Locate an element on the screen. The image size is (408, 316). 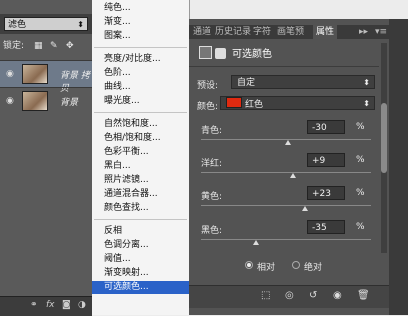
properties-footer: ⬚ ◎ ↺ ◉ 🗑 is located at coordinates (289, 296).